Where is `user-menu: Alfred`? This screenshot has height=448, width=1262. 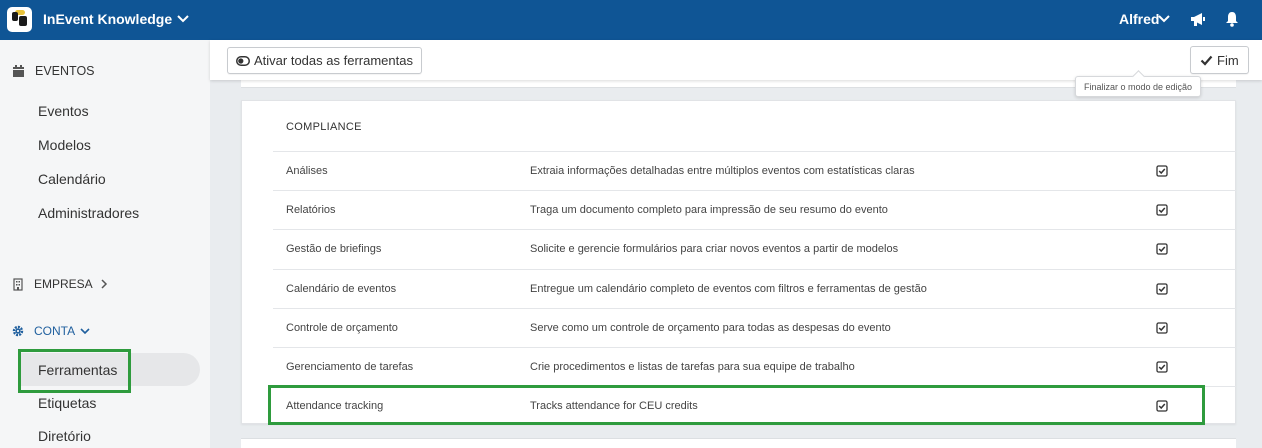 user-menu: Alfred is located at coordinates (1139, 19).